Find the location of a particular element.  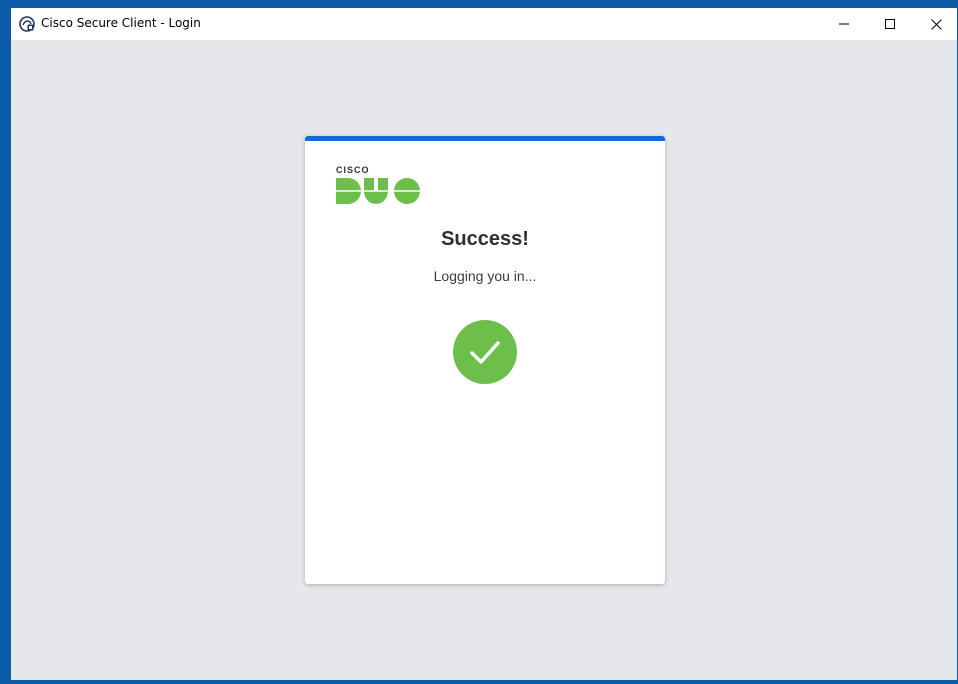

close-icon is located at coordinates (936, 24).